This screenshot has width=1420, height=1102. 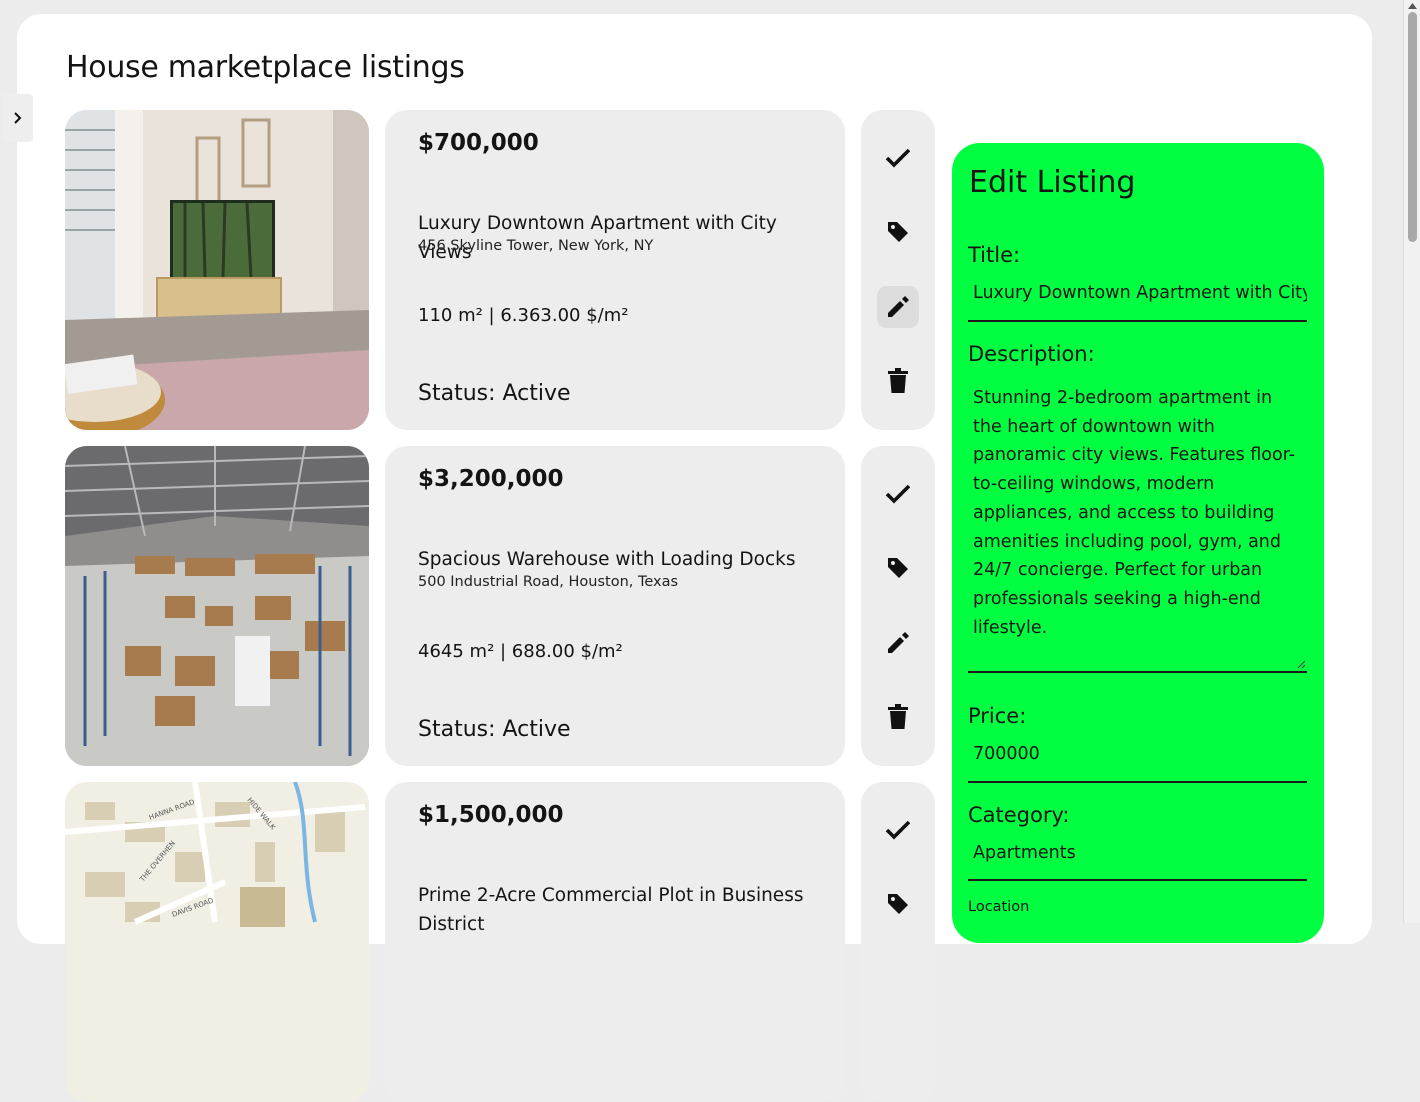 What do you see at coordinates (999, 907) in the screenshot?
I see `location-label: Location` at bounding box center [999, 907].